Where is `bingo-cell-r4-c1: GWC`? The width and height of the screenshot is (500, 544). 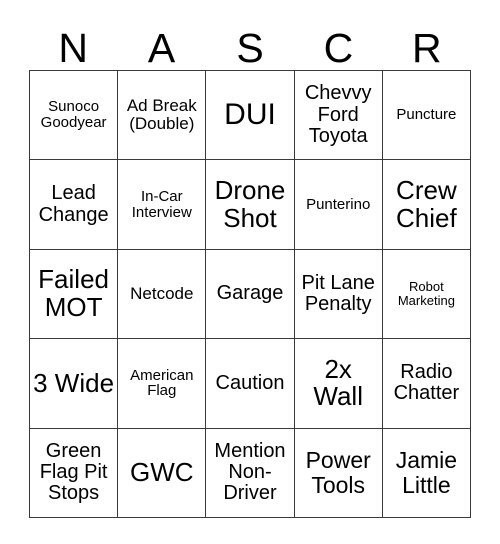 bingo-cell-r4-c1: GWC is located at coordinates (162, 473).